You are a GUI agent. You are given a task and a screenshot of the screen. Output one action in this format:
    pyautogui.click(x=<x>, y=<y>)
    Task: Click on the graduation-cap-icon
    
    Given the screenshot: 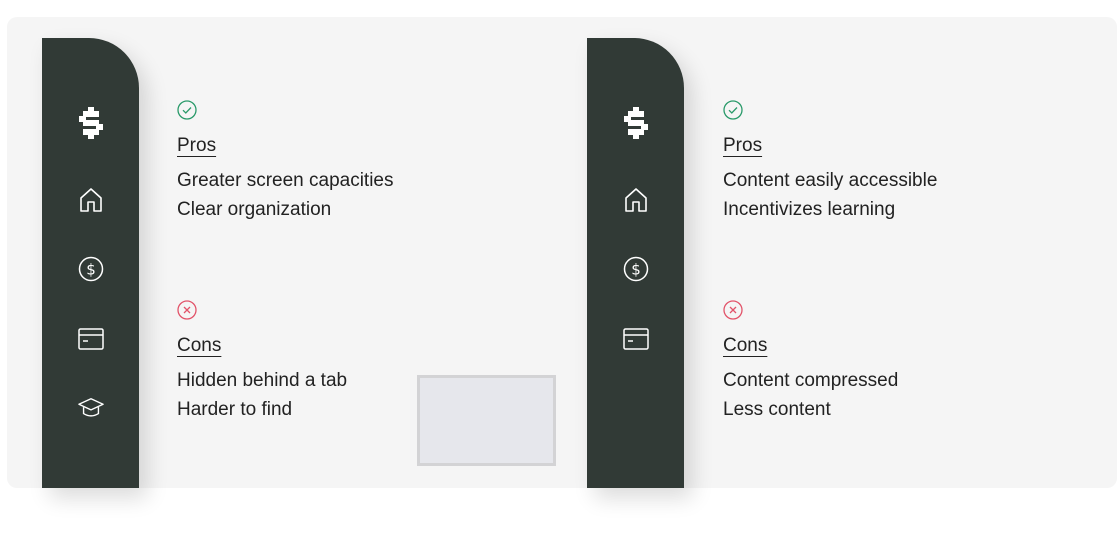 What is the action you would take?
    pyautogui.click(x=91, y=408)
    